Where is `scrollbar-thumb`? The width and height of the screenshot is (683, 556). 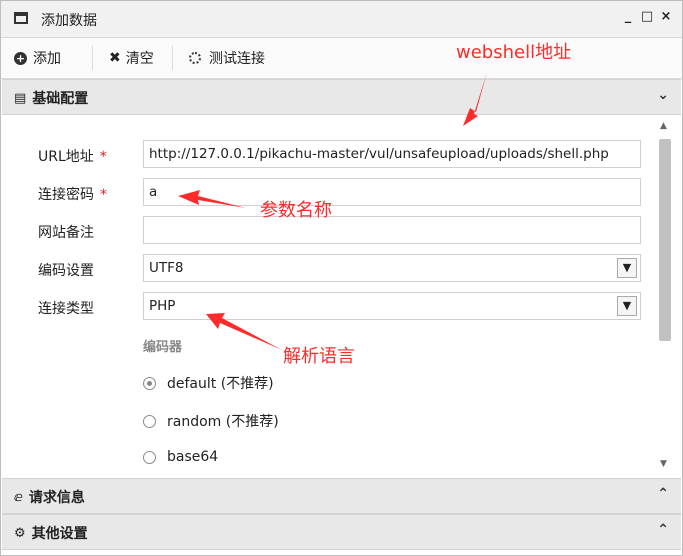 scrollbar-thumb is located at coordinates (665, 240).